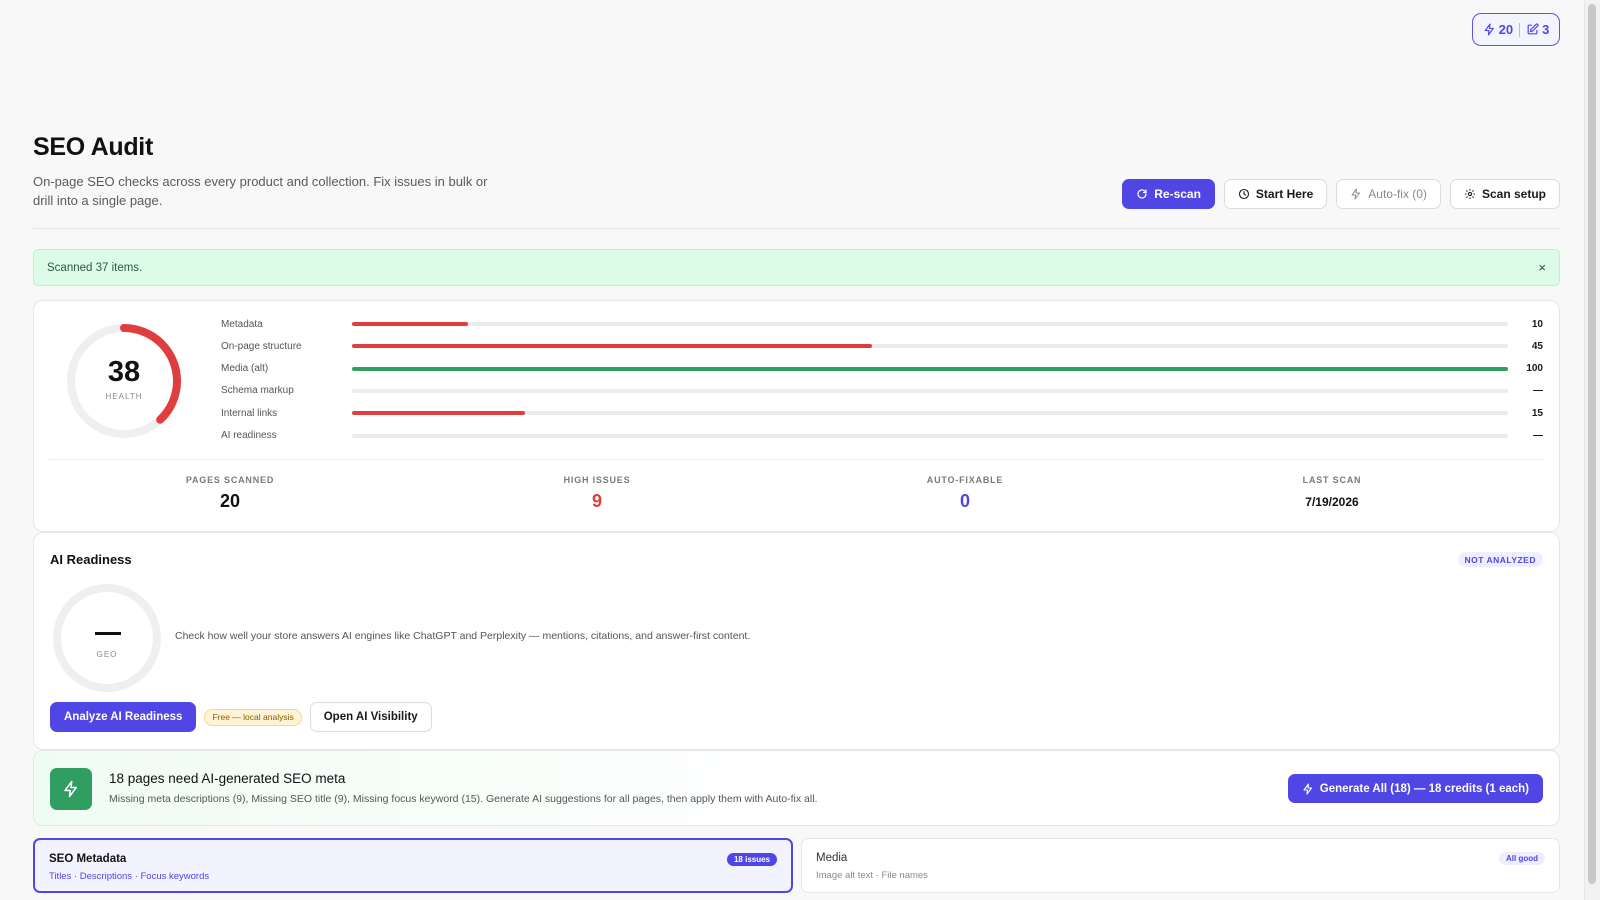 This screenshot has width=1600, height=900. I want to click on metric-row: Metadata 10, so click(882, 324).